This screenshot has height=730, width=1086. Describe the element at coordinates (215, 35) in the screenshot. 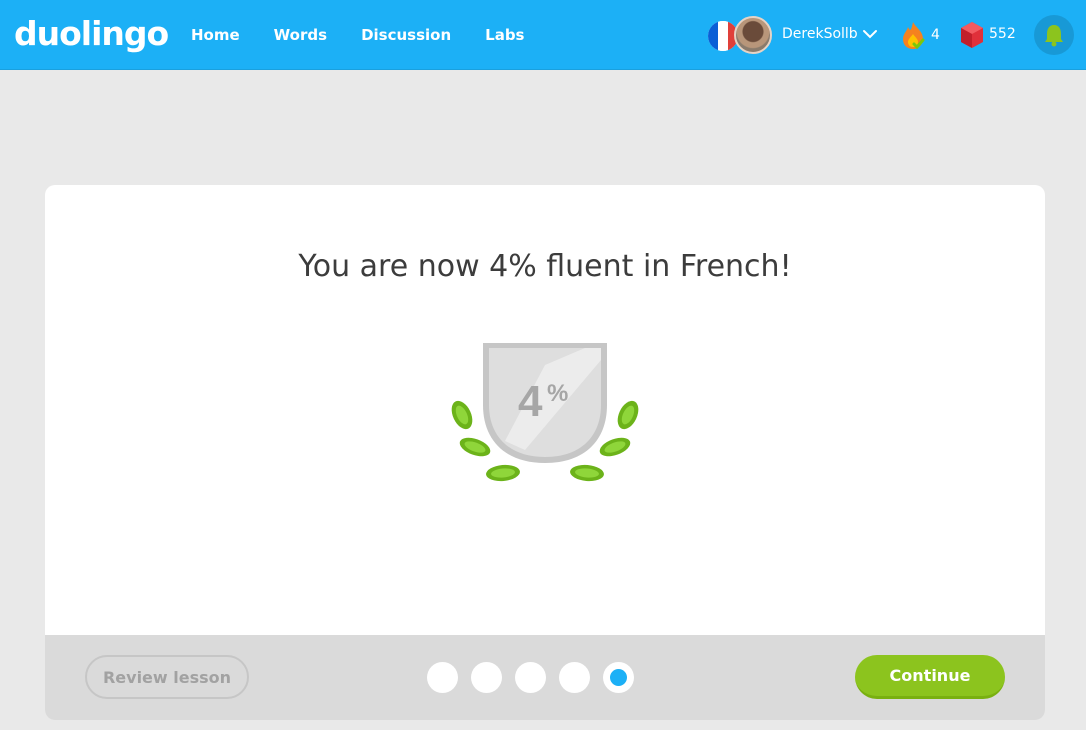

I see `nav-home-link: Home` at that location.